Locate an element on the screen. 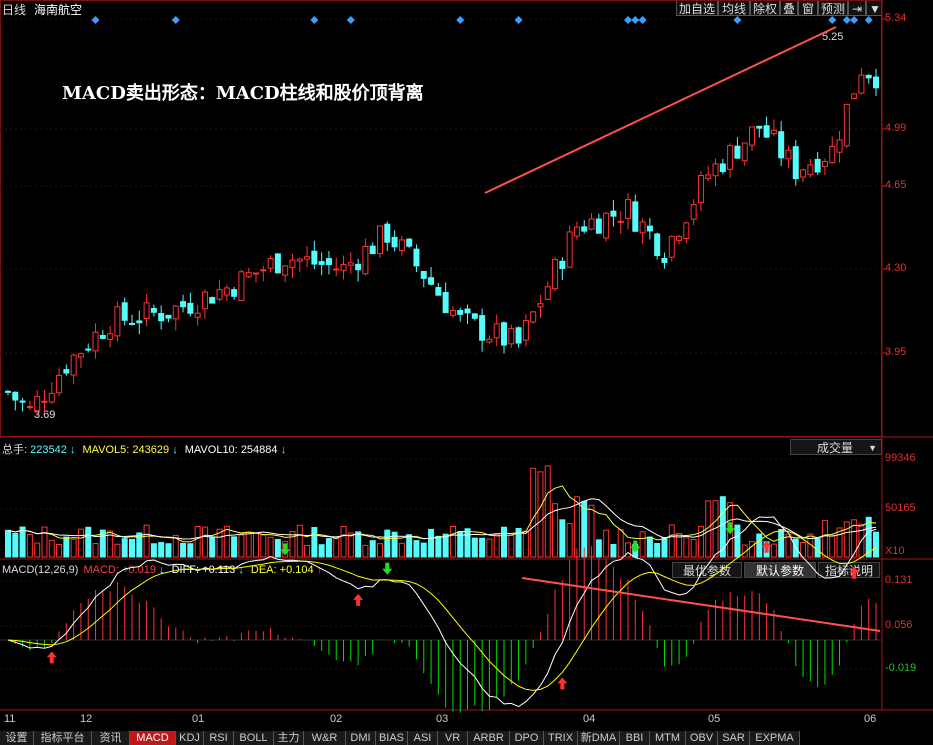 Image resolution: width=933 pixels, height=745 pixels. tab-16: 新DMA is located at coordinates (599, 738).